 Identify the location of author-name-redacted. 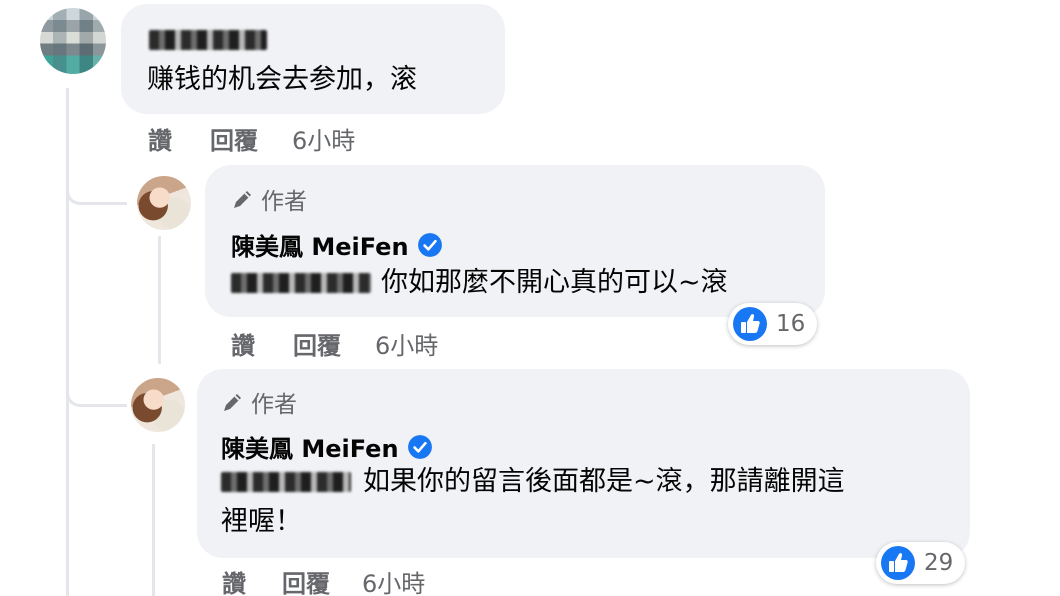
(208, 40).